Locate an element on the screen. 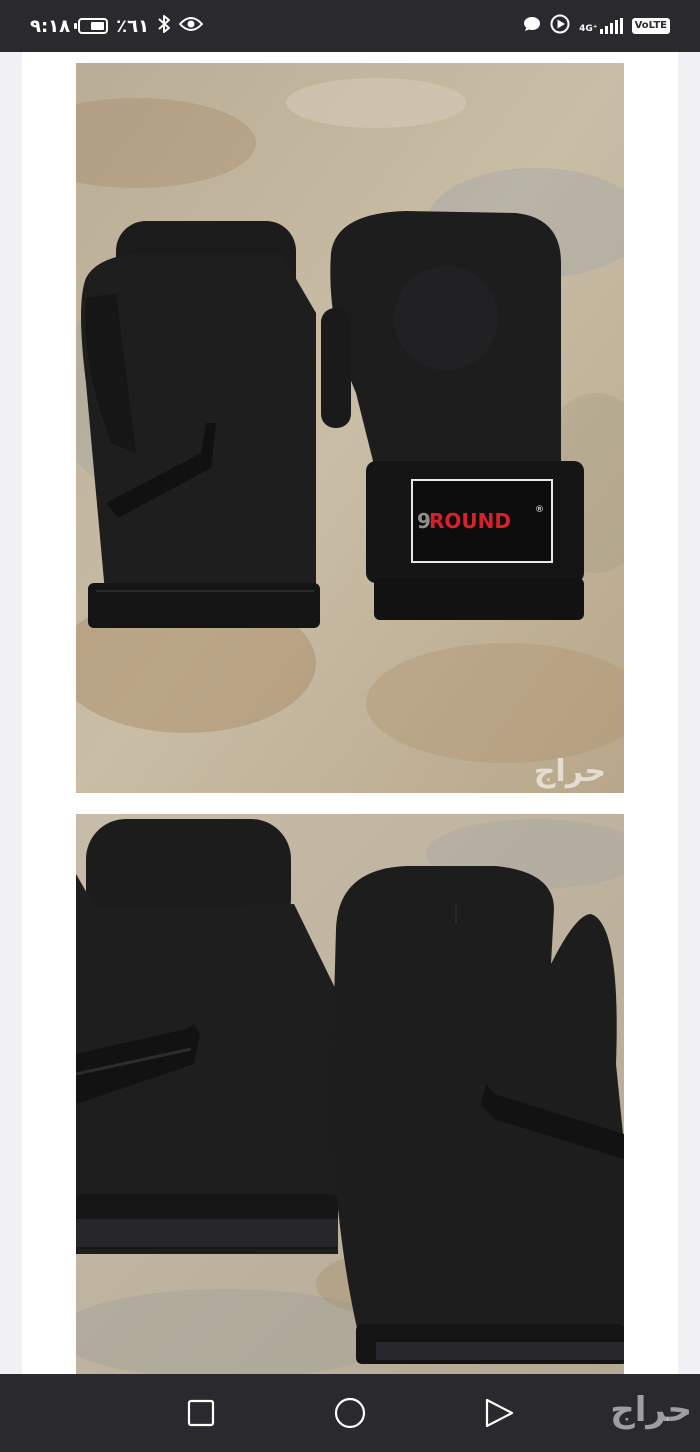 The height and width of the screenshot is (1452, 700). status-right-group: 4G⁺ VoLTE is located at coordinates (596, 26).